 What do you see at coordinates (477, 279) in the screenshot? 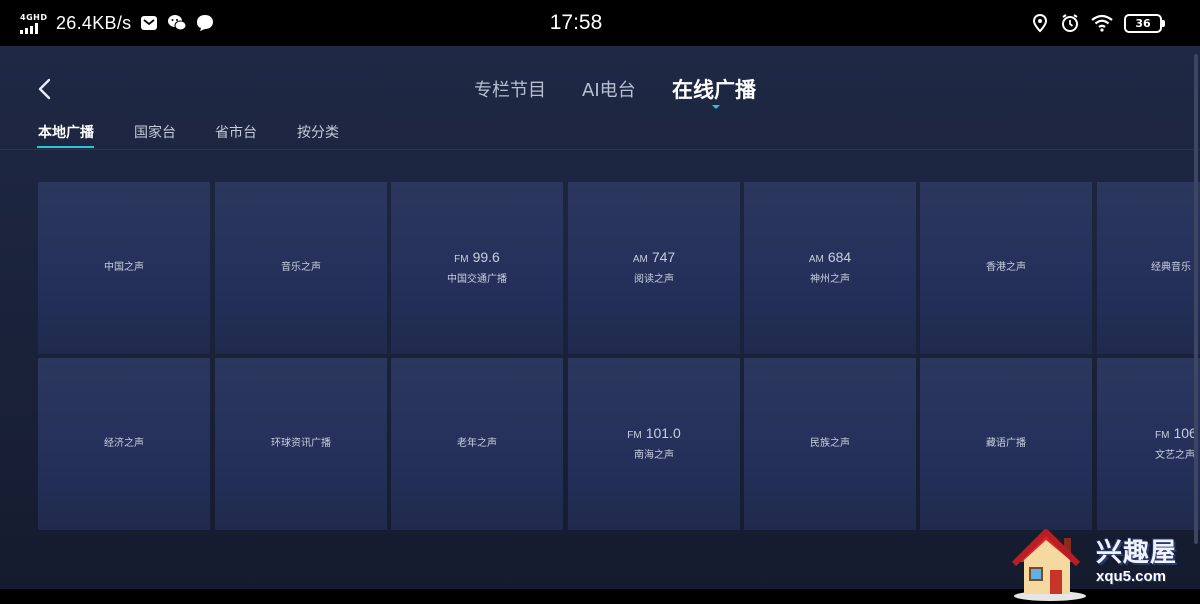
I see `station-name: 中国交通广播` at bounding box center [477, 279].